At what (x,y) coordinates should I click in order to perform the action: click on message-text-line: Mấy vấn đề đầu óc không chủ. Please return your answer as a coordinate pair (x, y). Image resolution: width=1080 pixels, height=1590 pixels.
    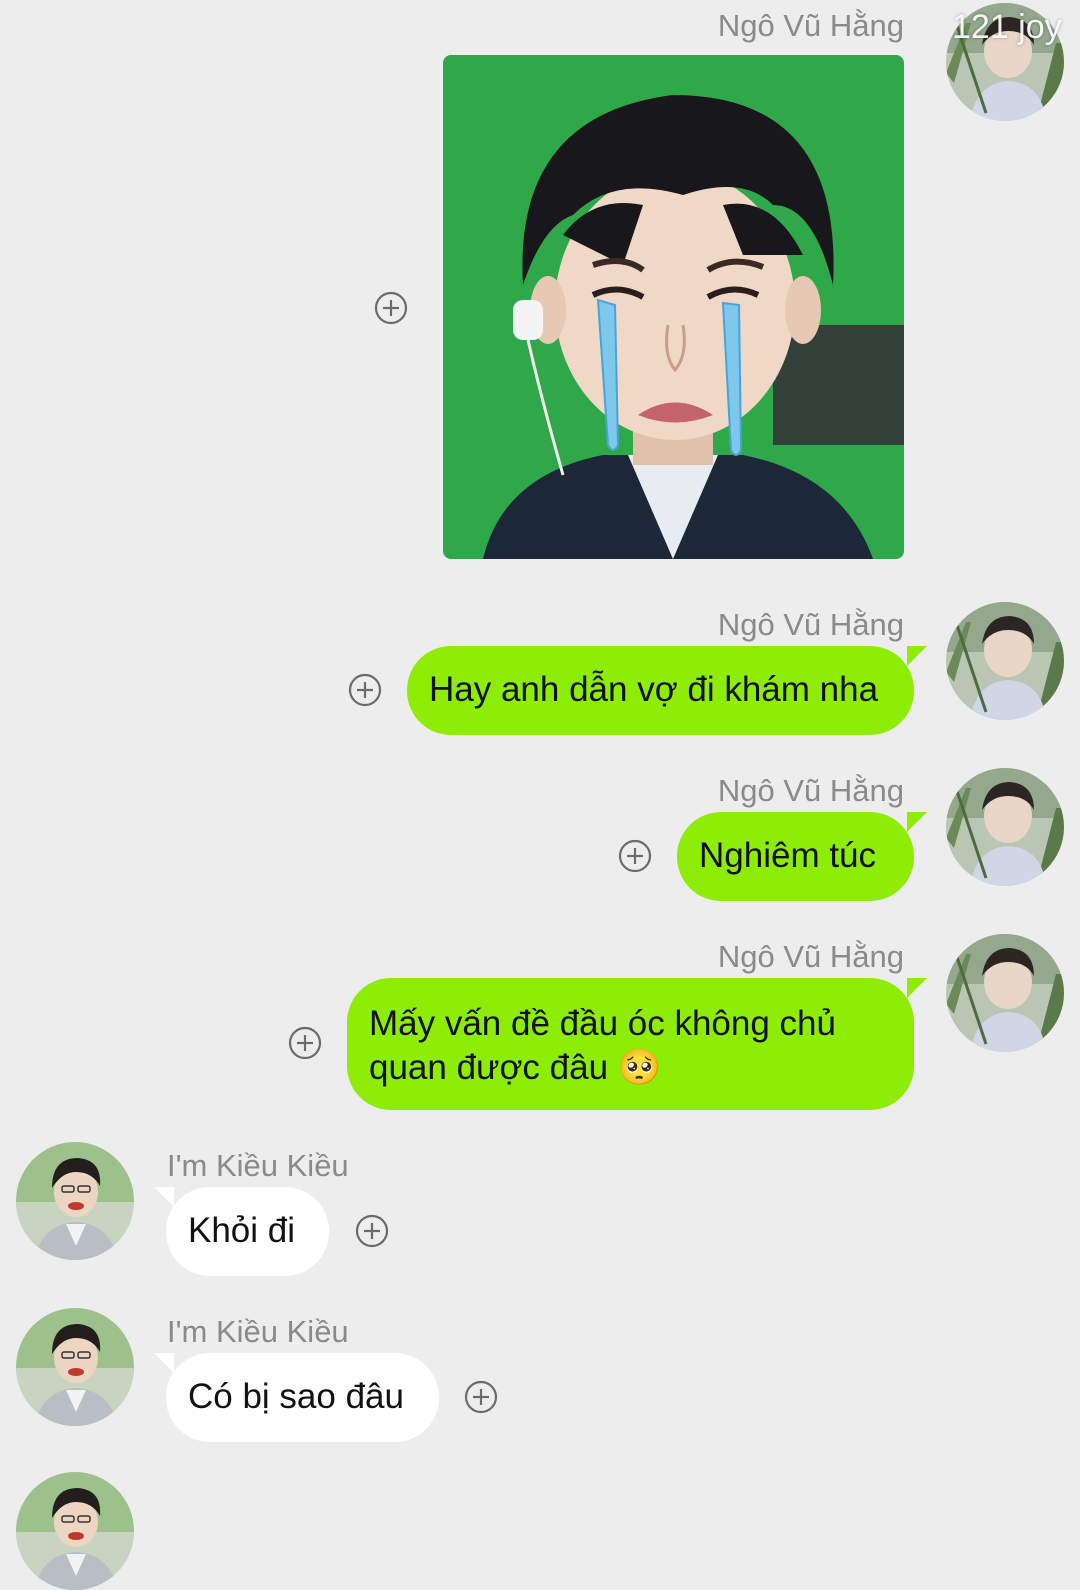
    Looking at the image, I should click on (602, 1023).